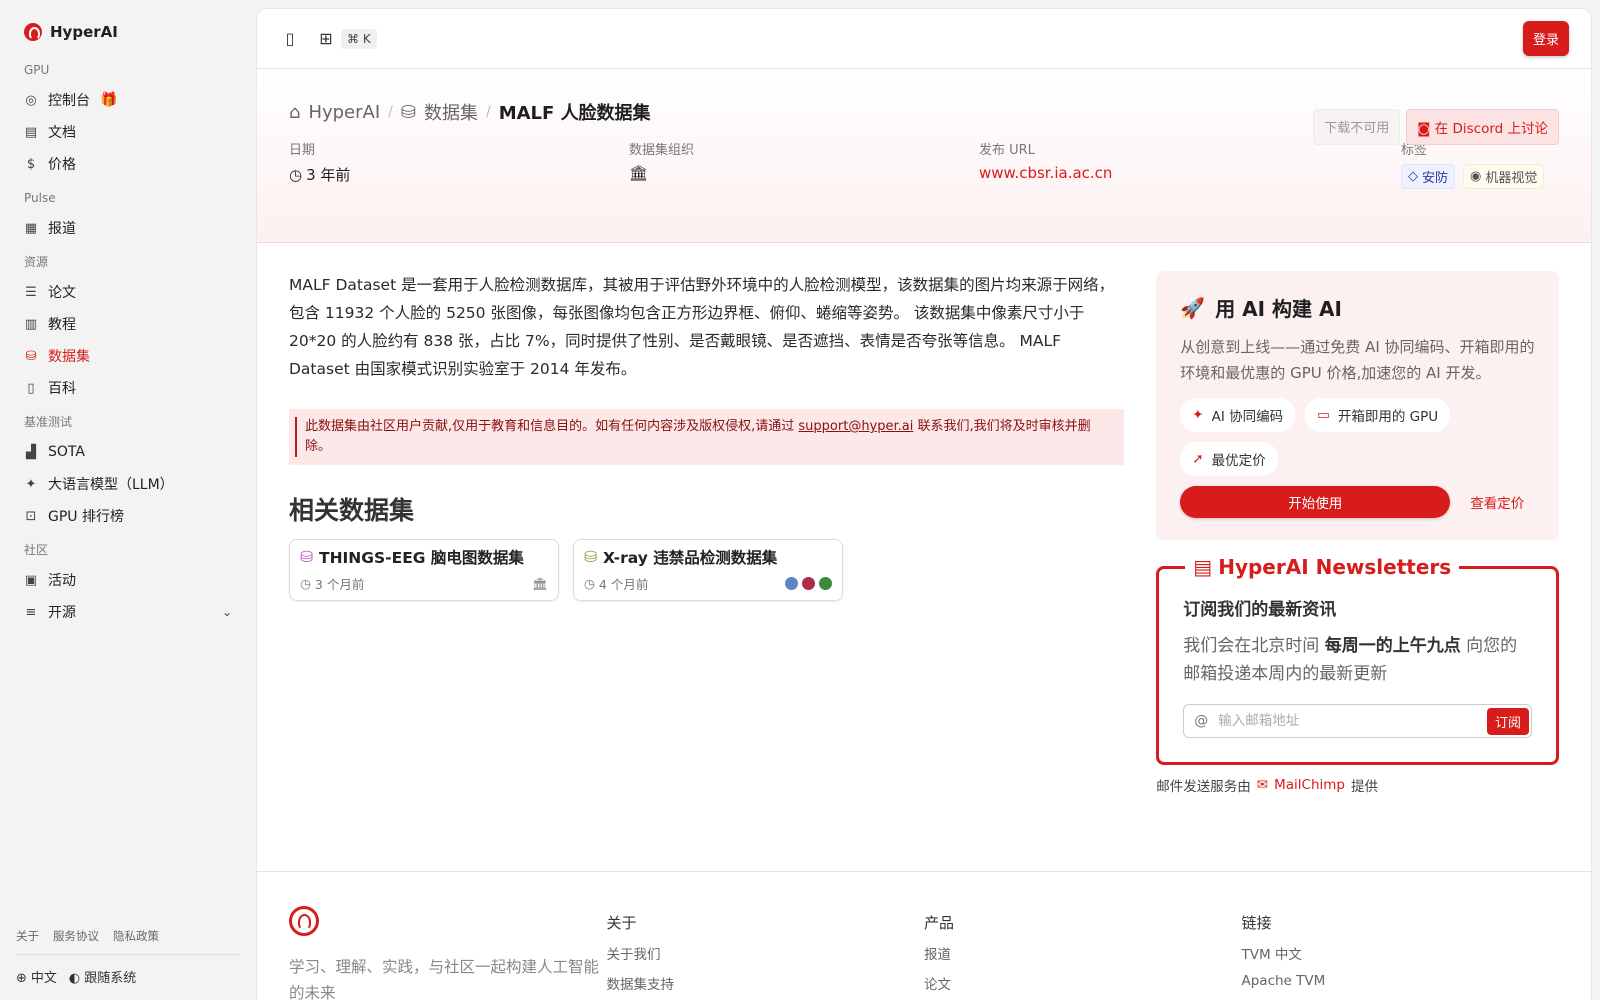 The image size is (1600, 1000). What do you see at coordinates (111, 485) in the screenshot?
I see `sidebar-item-label: 大语言模型（LLM）` at bounding box center [111, 485].